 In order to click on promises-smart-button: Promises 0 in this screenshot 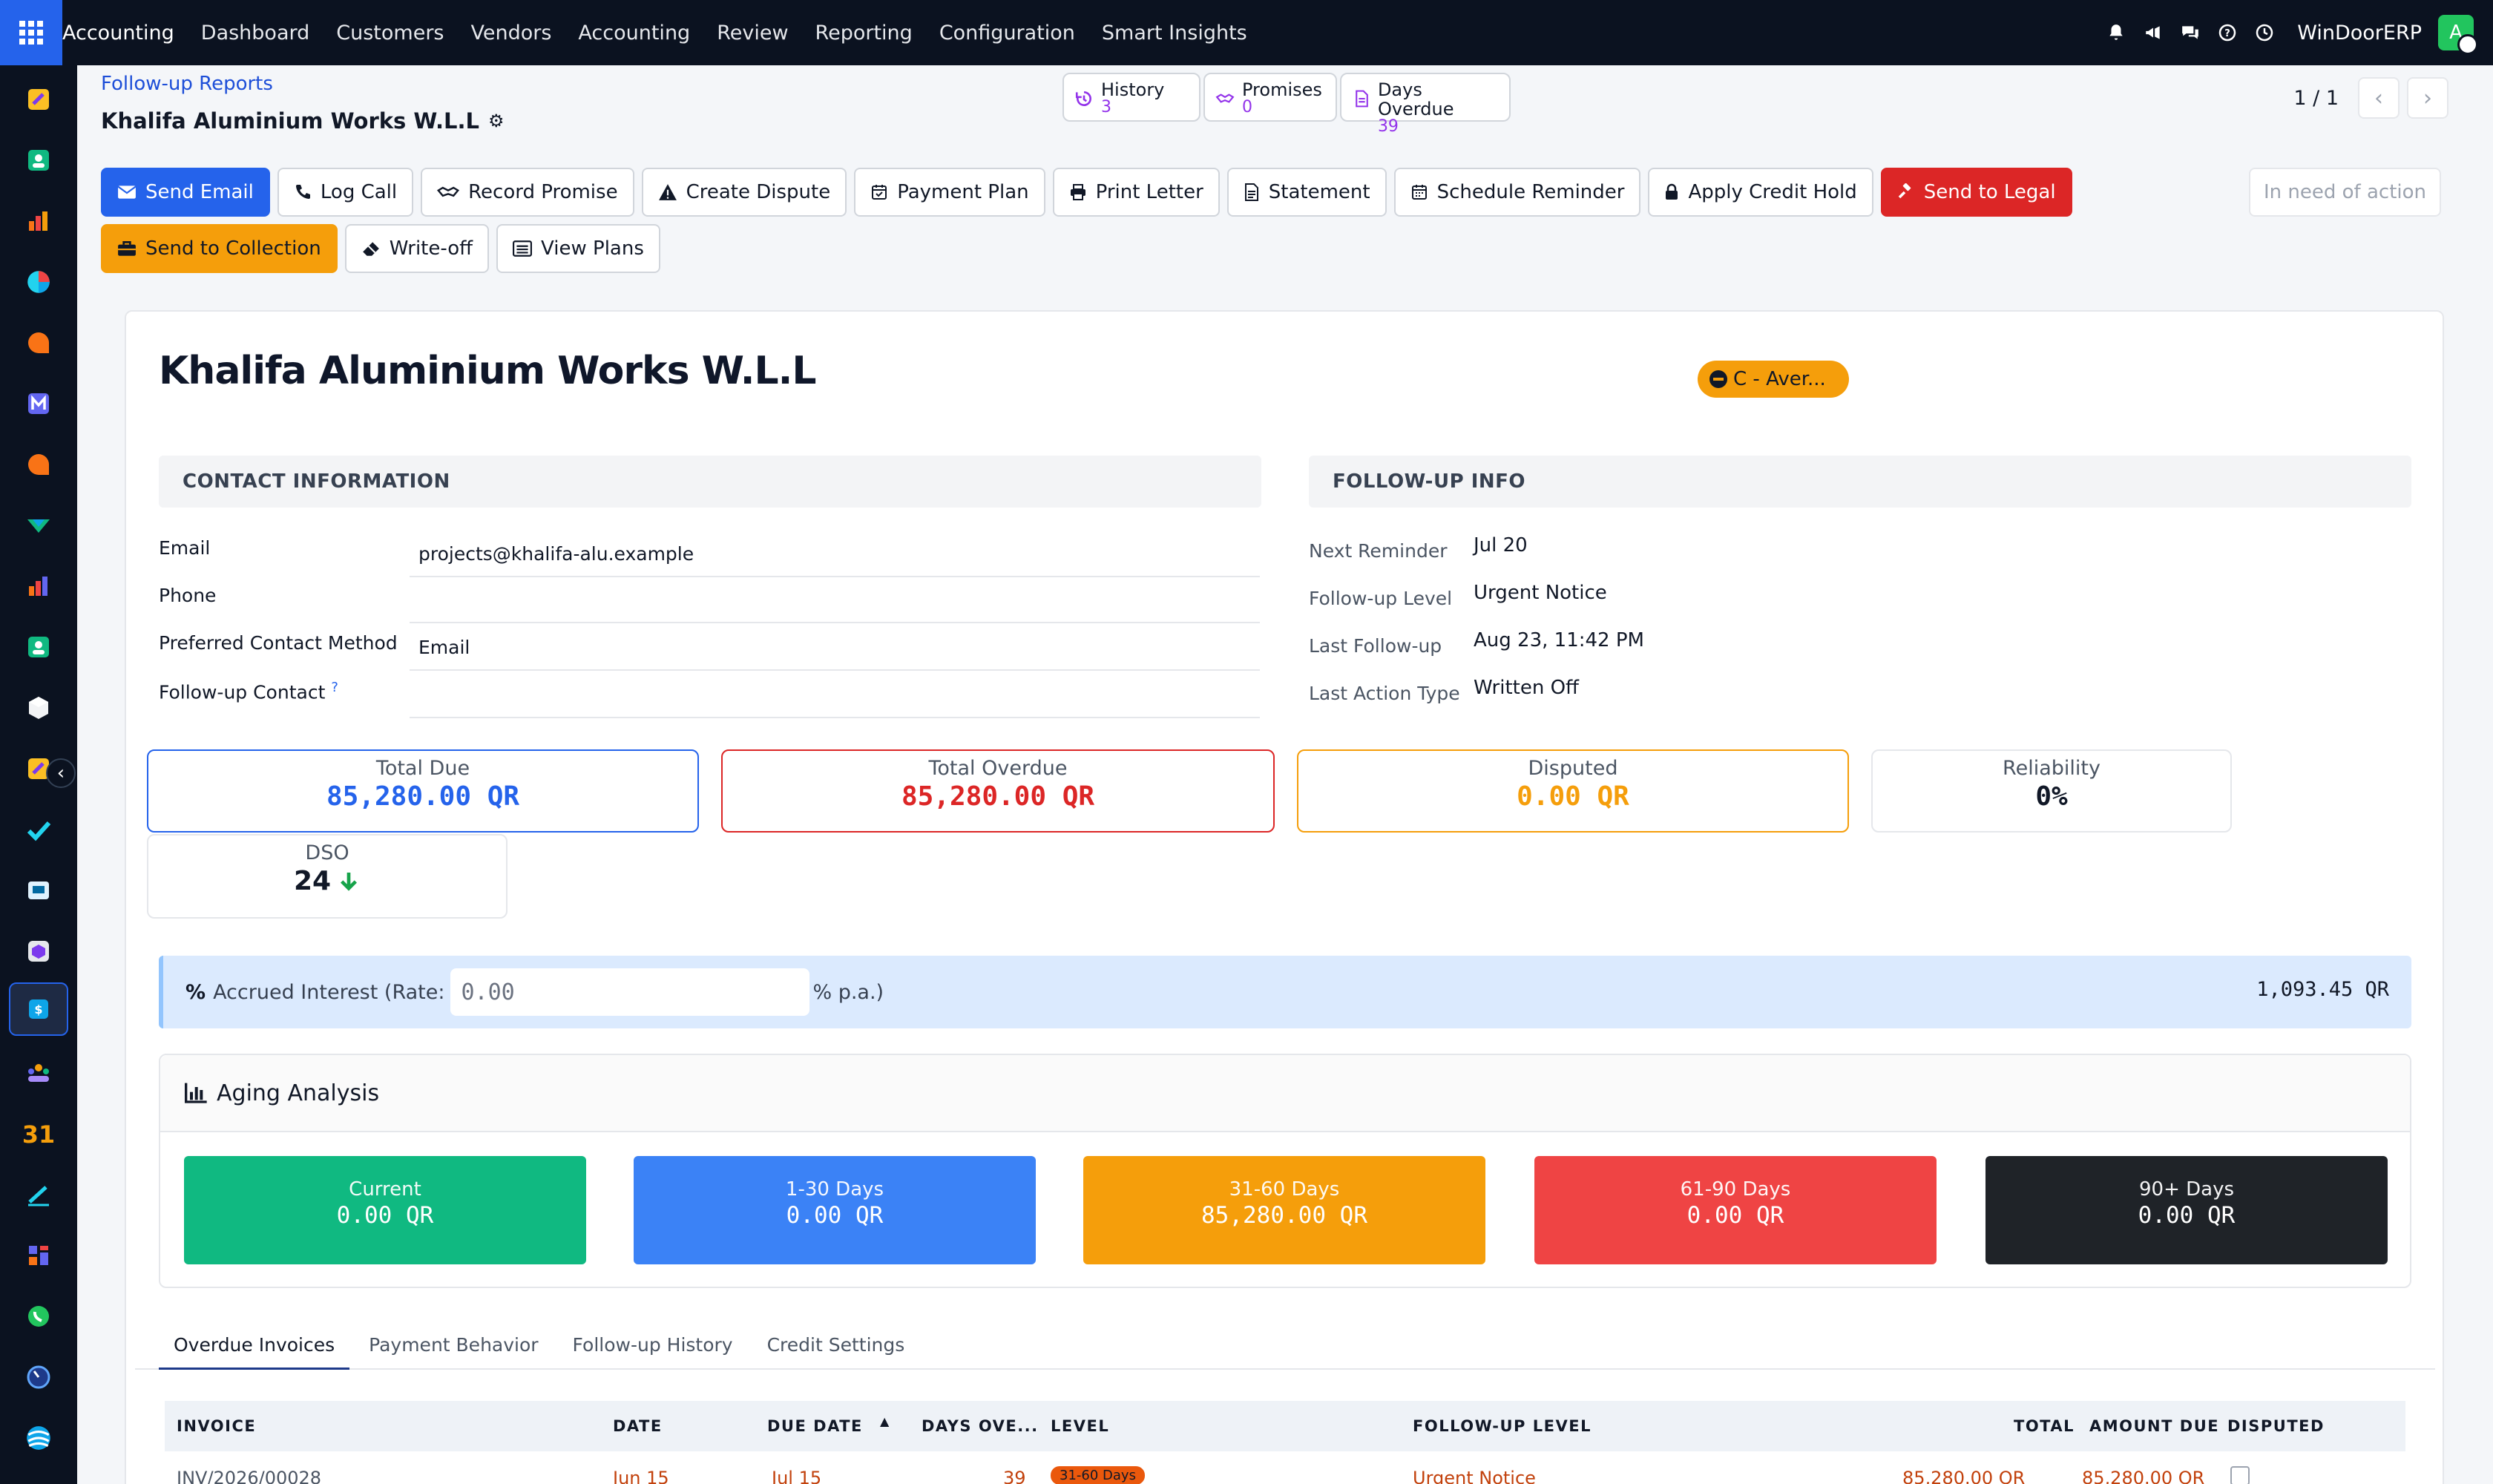, I will do `click(1270, 97)`.